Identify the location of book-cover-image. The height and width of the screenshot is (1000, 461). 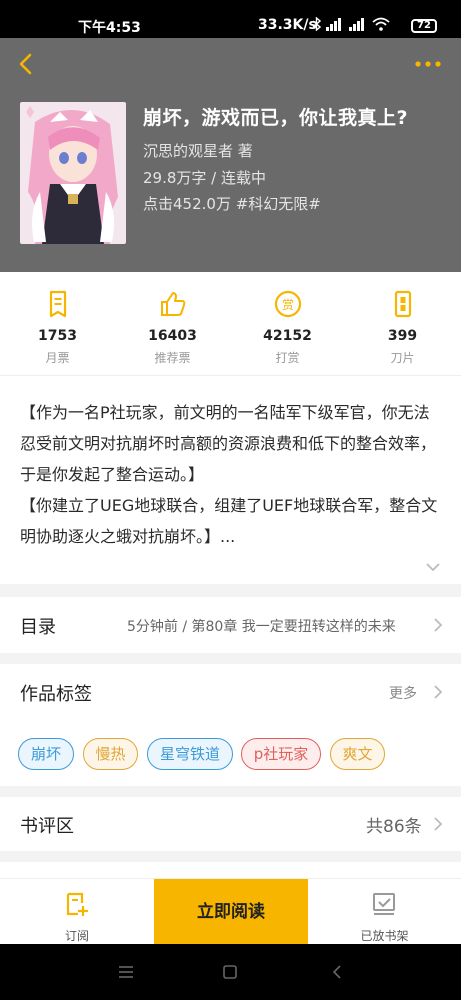
(73, 173).